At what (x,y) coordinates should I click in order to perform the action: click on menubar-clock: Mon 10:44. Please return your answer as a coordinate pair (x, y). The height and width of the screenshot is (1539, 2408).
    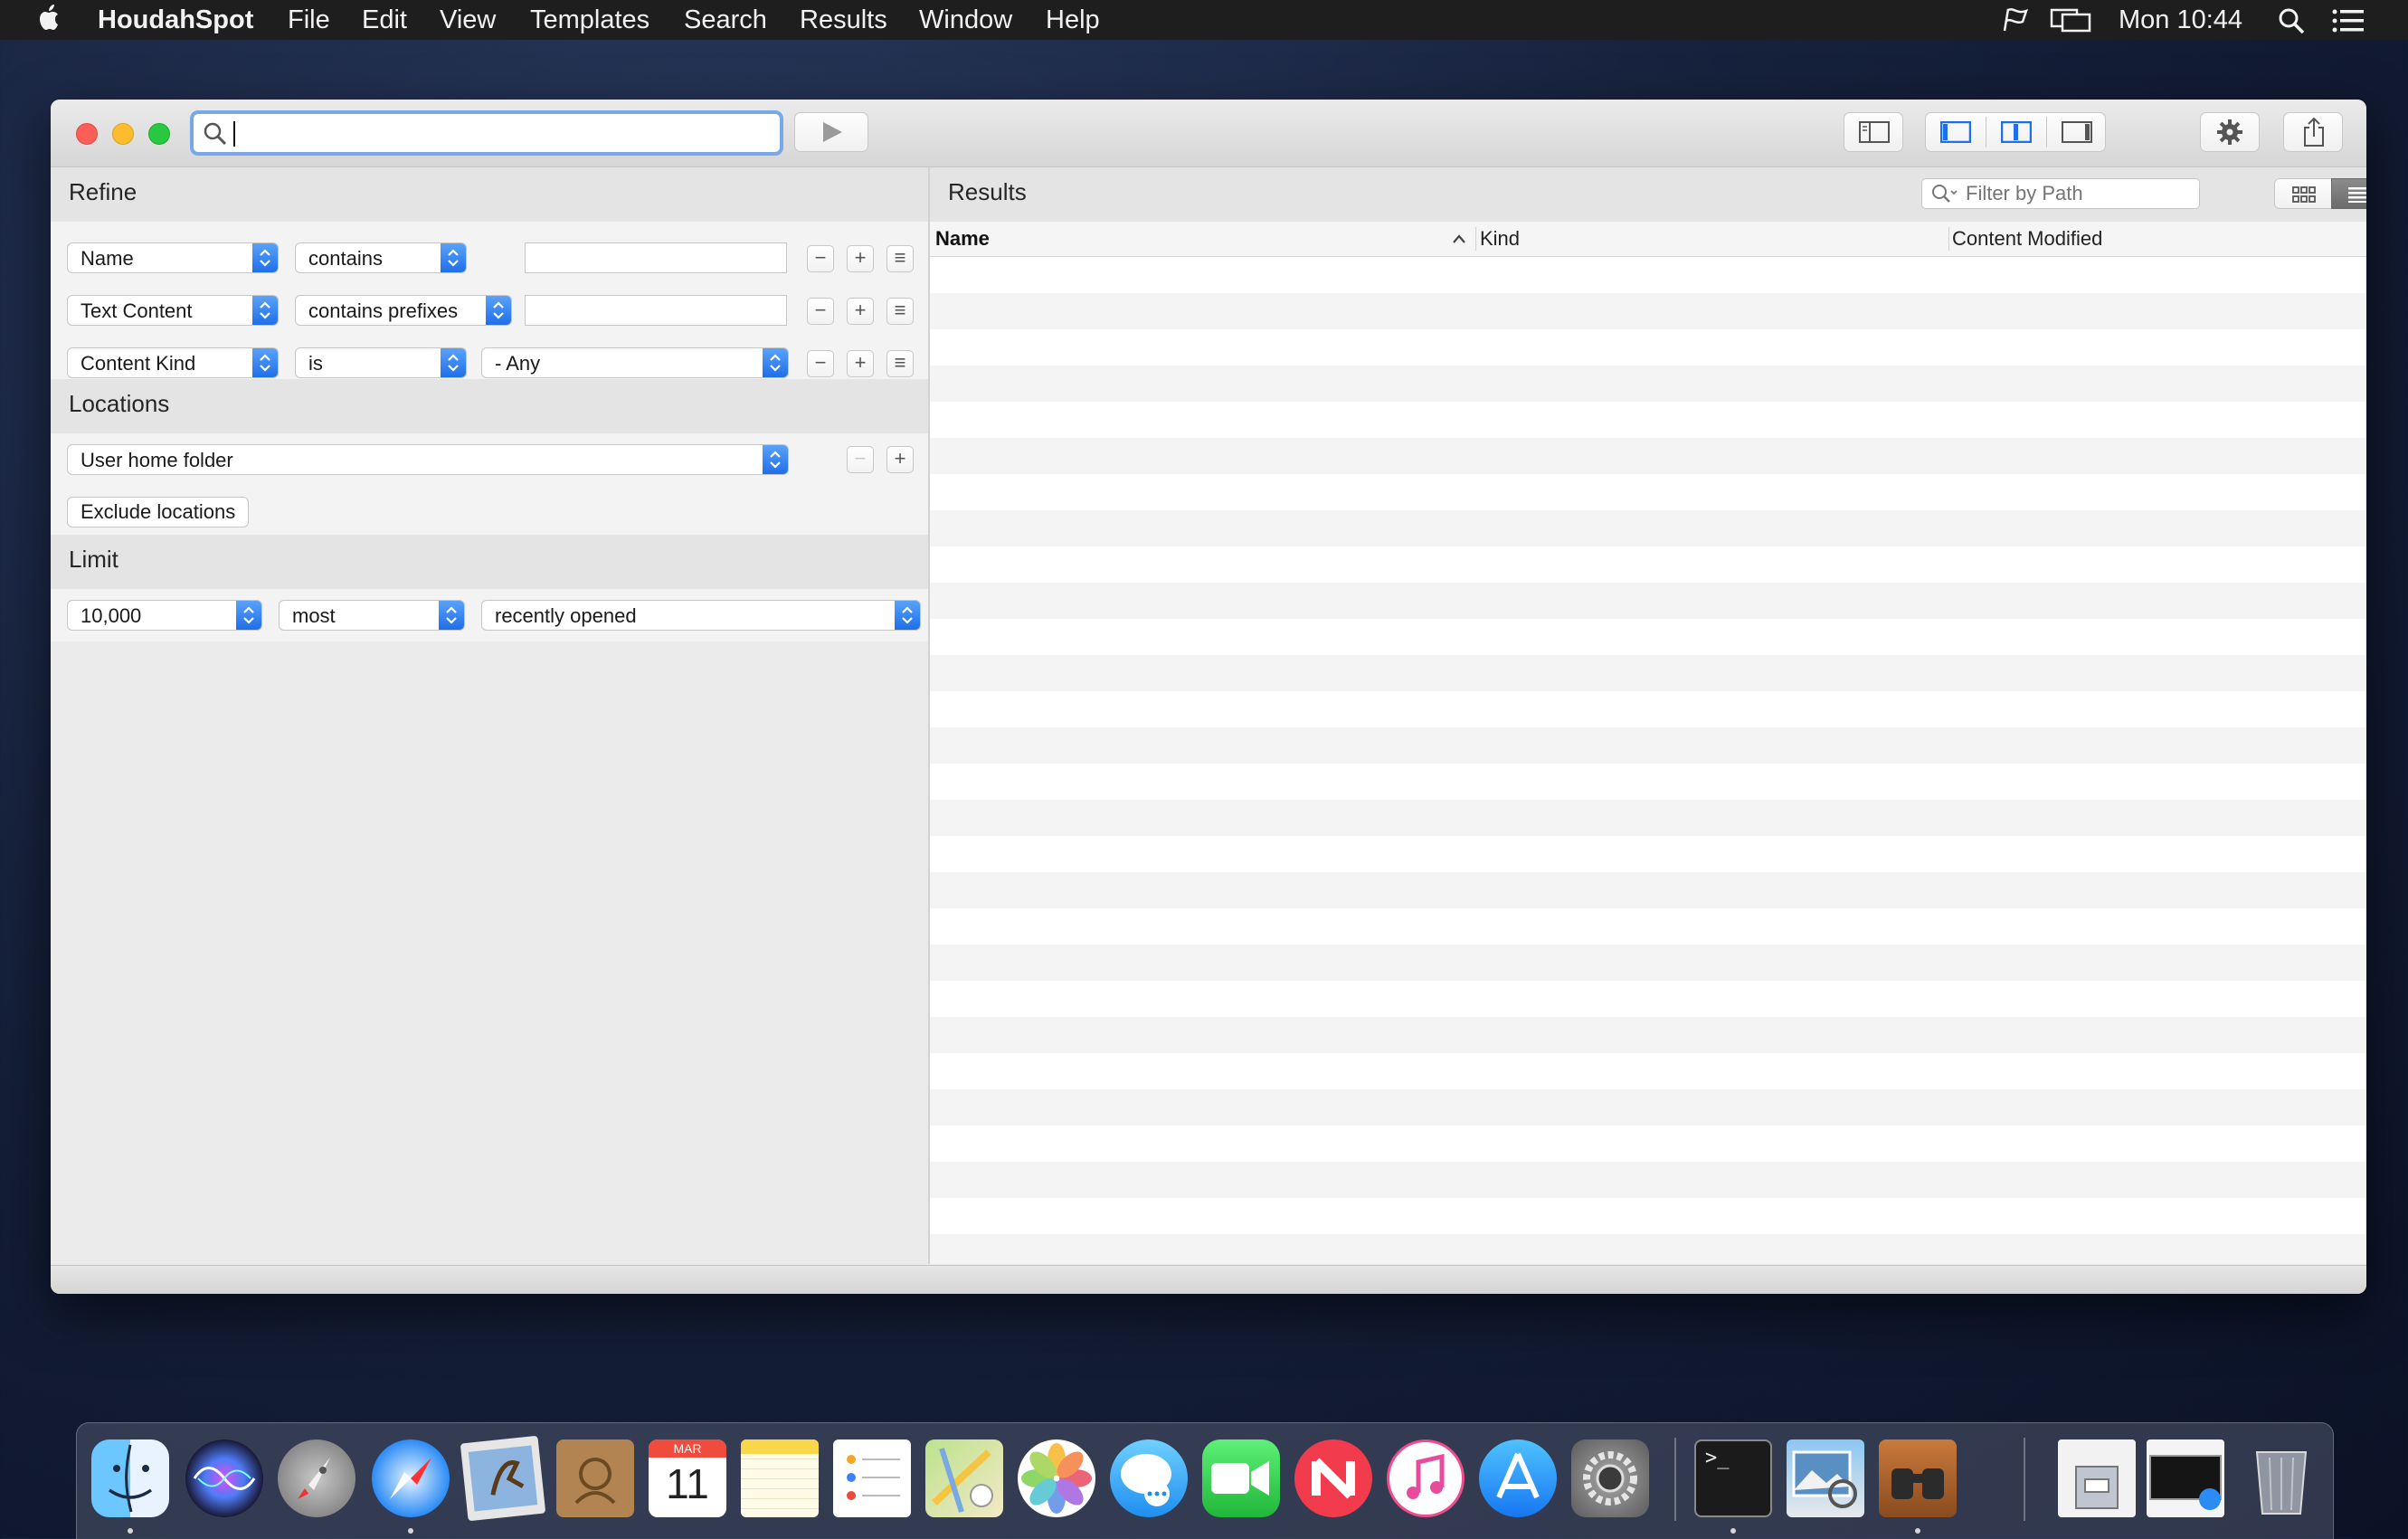
    Looking at the image, I should click on (2180, 20).